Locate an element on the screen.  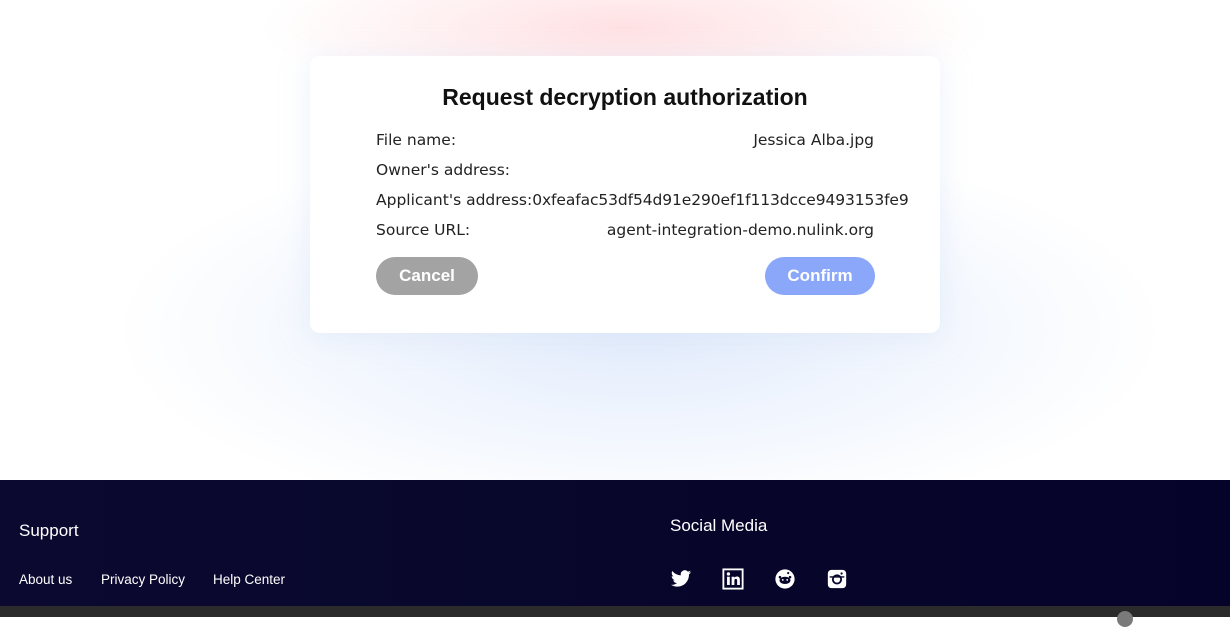
linkedin-icon is located at coordinates (733, 579).